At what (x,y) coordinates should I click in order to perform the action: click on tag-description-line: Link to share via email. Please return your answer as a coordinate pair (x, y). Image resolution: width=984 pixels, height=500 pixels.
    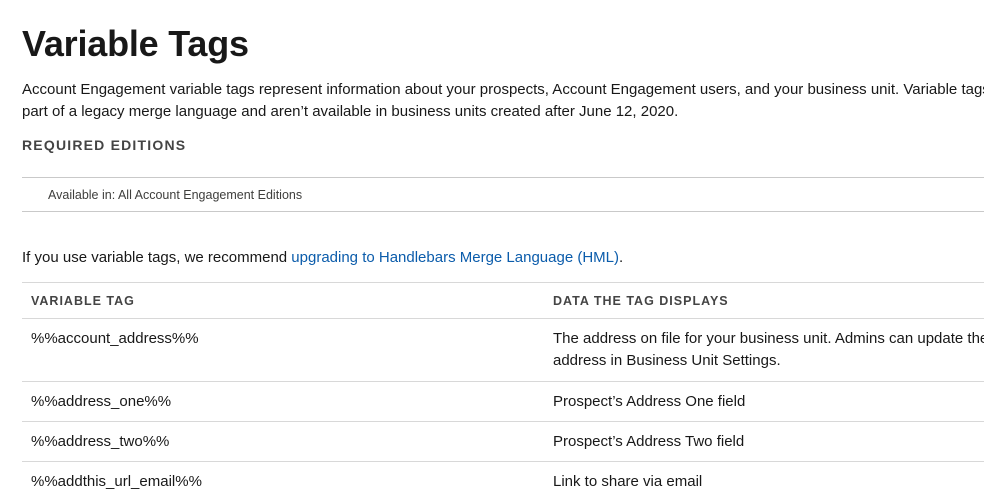
    Looking at the image, I should click on (628, 481).